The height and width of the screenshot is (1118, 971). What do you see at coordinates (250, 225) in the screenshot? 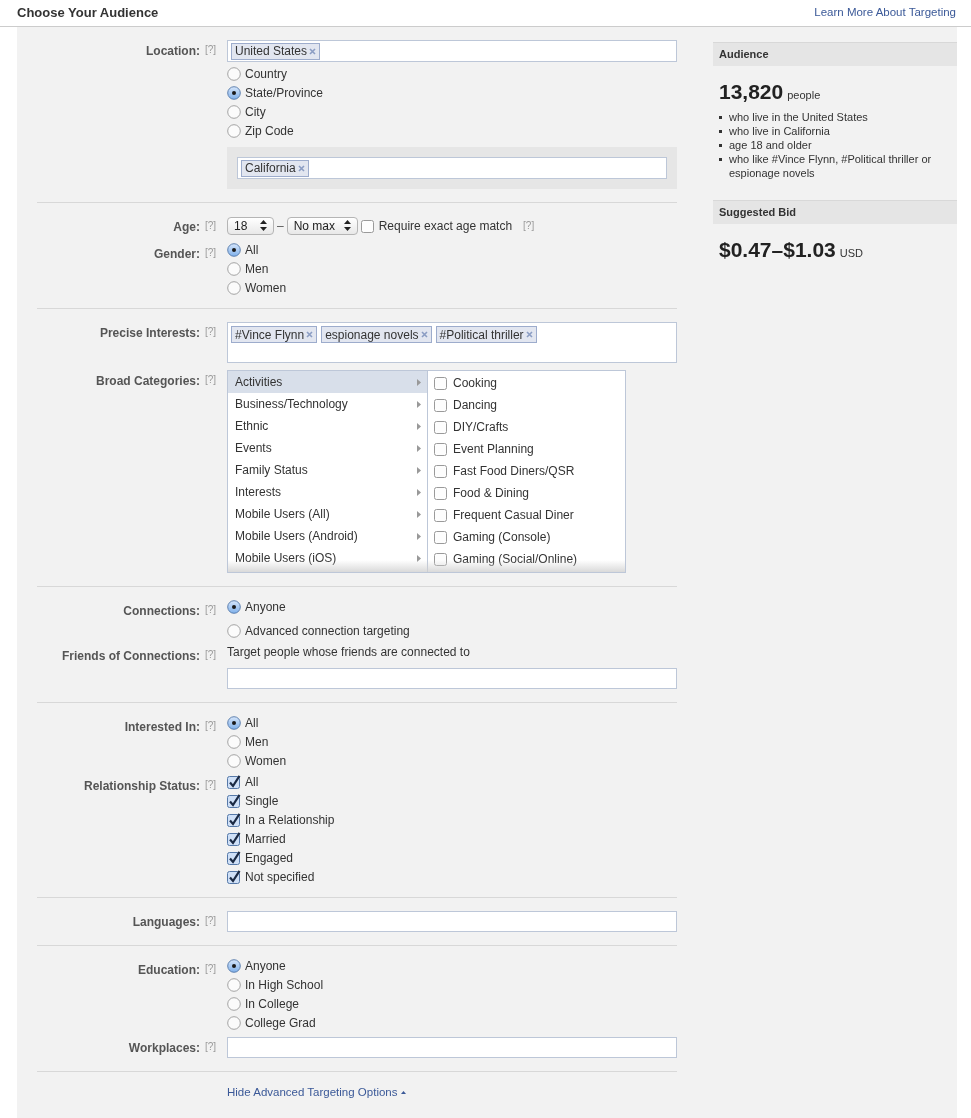
I see `min-age-select: 18` at bounding box center [250, 225].